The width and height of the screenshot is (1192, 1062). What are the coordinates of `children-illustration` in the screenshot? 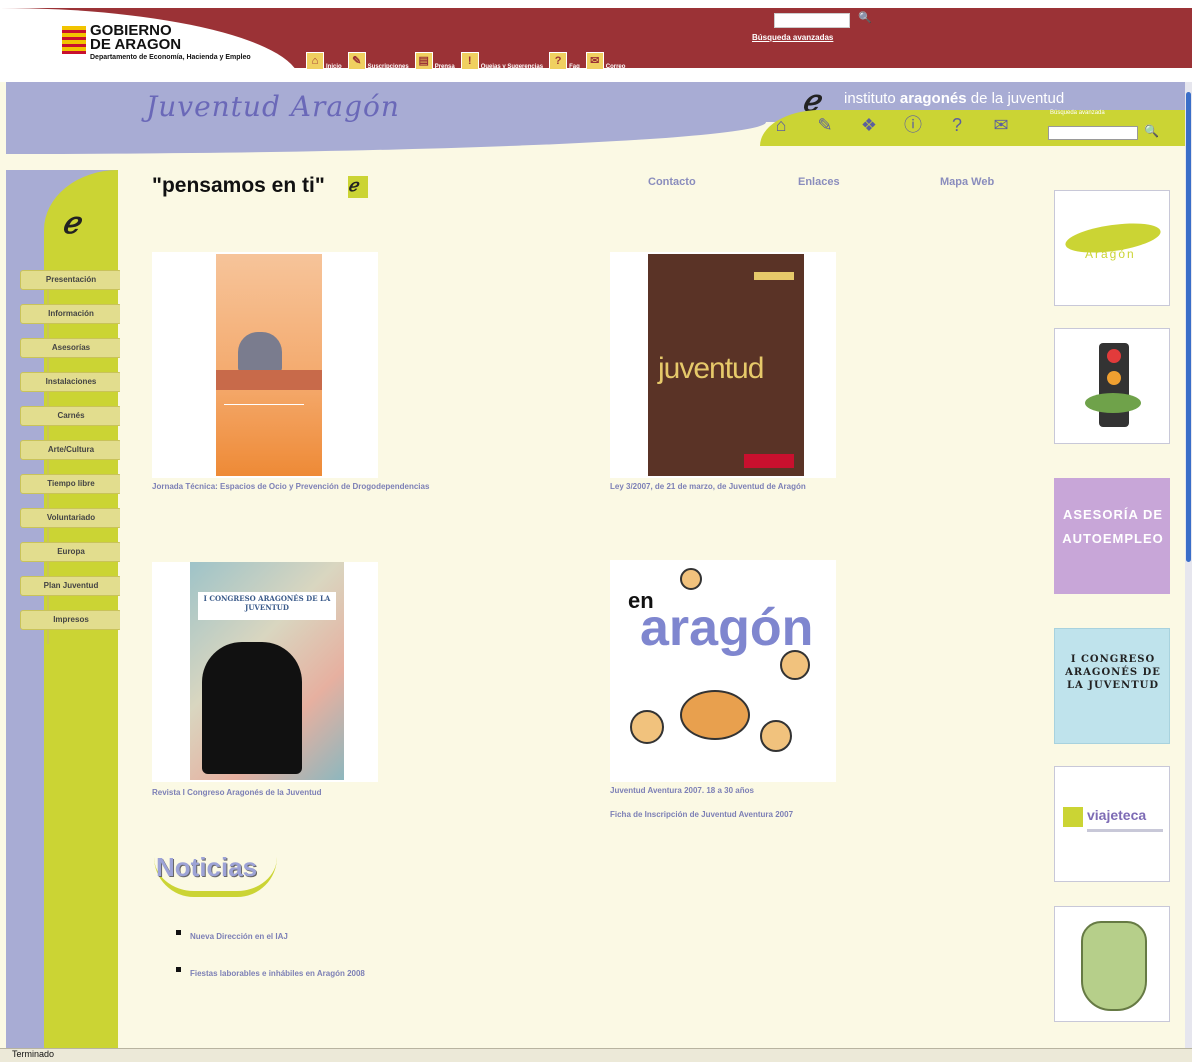 It's located at (260, 352).